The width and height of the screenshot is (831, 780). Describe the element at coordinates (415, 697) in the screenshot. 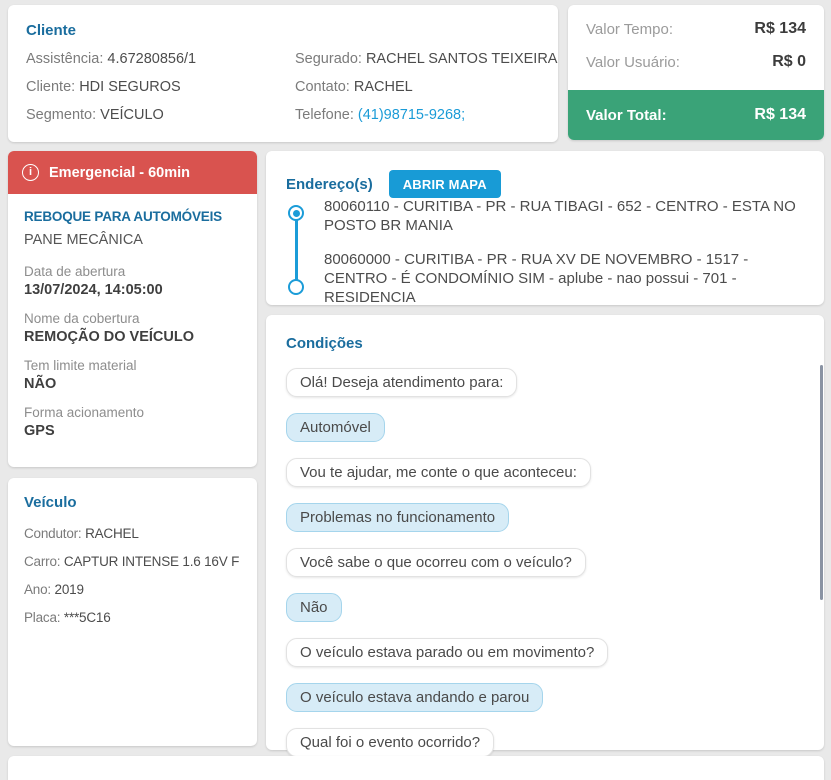

I see `chat-bubble-user: O veículo estava andando e parou` at that location.